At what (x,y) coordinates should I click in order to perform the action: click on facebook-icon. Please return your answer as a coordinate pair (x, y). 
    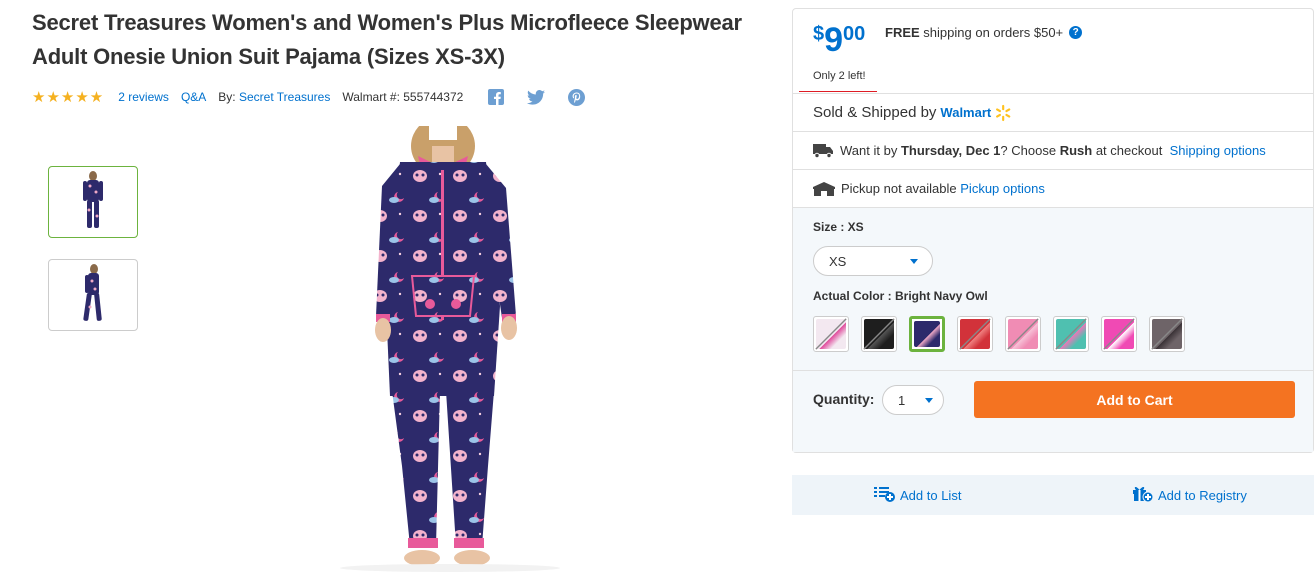
    Looking at the image, I should click on (496, 97).